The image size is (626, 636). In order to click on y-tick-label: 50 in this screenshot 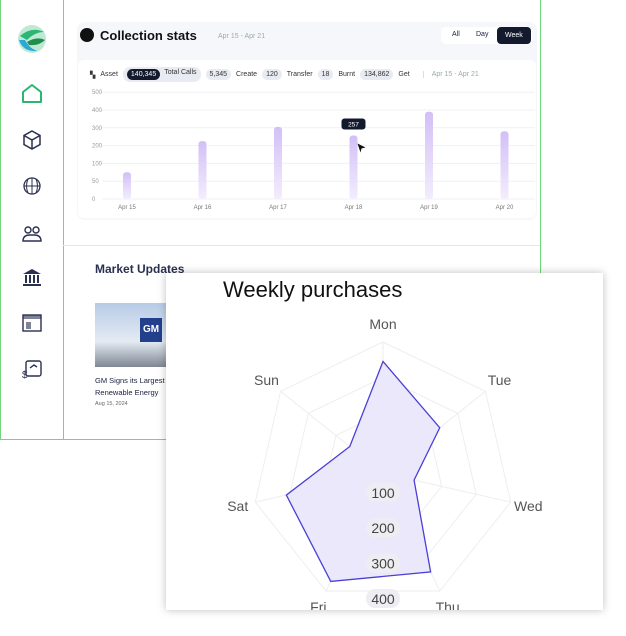, I will do `click(95, 182)`.